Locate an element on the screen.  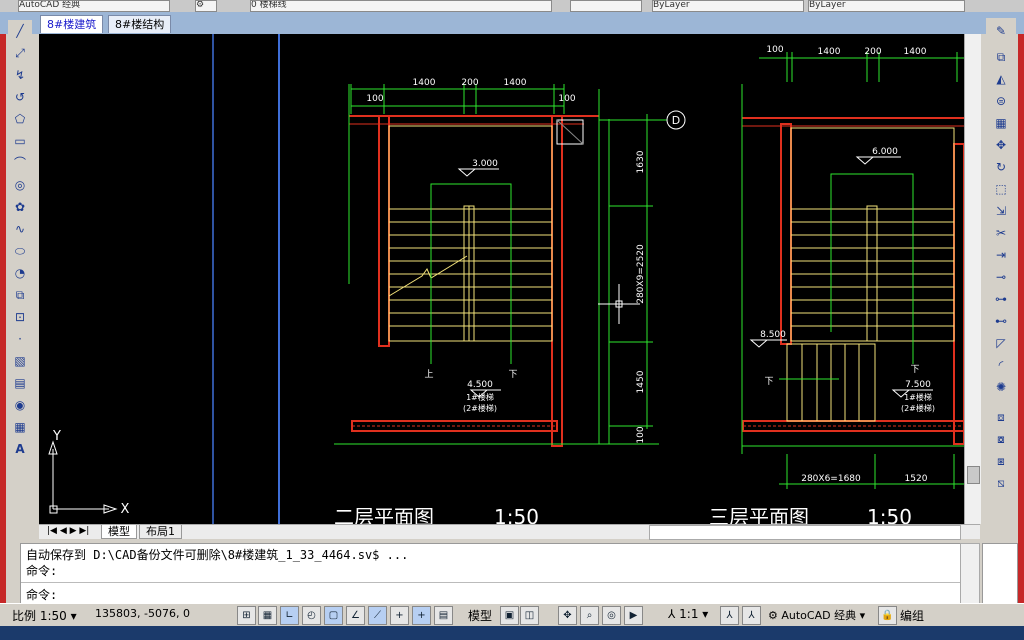
circle-icon: ◎ is located at coordinates (20, 185).